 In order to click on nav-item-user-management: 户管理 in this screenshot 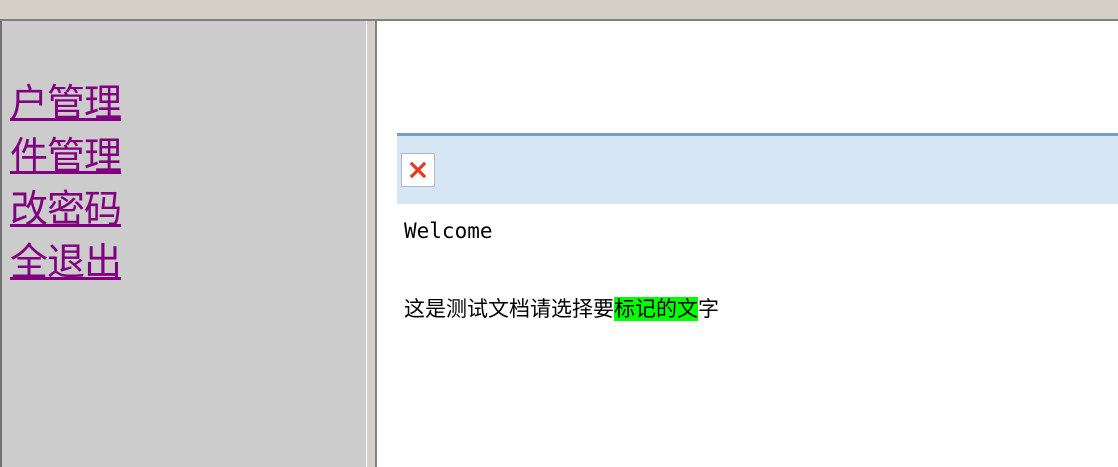, I will do `click(66, 103)`.